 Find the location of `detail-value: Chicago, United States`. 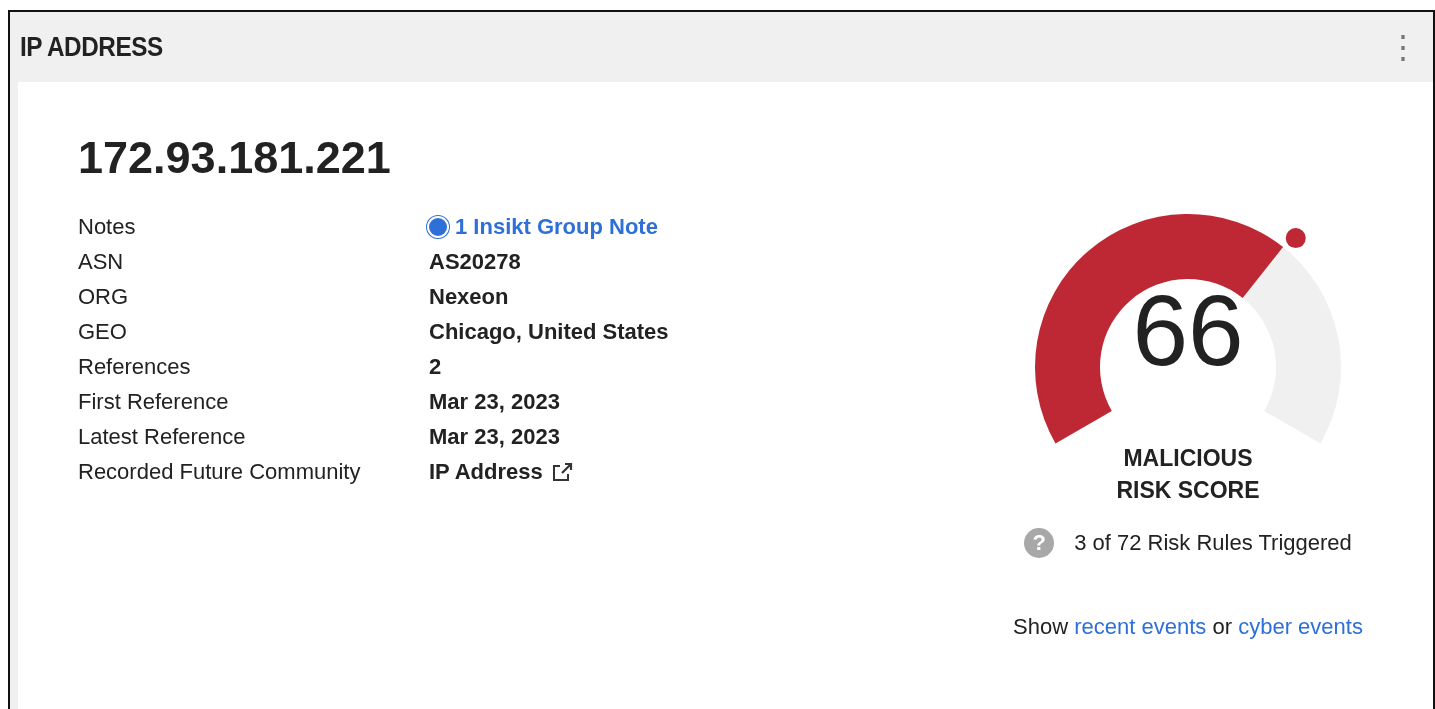

detail-value: Chicago, United States is located at coordinates (549, 332).